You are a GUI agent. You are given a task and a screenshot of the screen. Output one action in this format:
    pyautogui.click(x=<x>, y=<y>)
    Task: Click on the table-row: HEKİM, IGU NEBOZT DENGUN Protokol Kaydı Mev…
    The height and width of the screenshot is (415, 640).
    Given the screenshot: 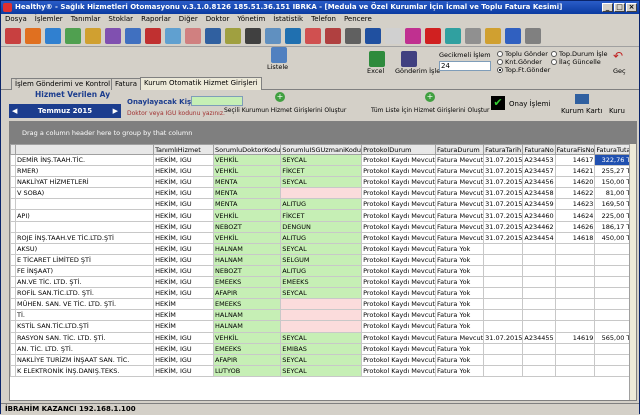 What is the action you would take?
    pyautogui.click(x=323, y=226)
    